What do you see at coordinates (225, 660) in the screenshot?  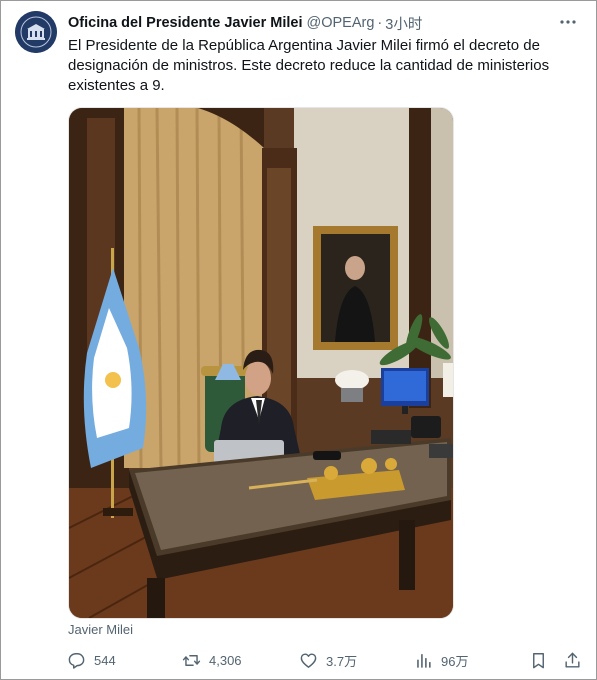 I see `retweet-count: 4,306` at bounding box center [225, 660].